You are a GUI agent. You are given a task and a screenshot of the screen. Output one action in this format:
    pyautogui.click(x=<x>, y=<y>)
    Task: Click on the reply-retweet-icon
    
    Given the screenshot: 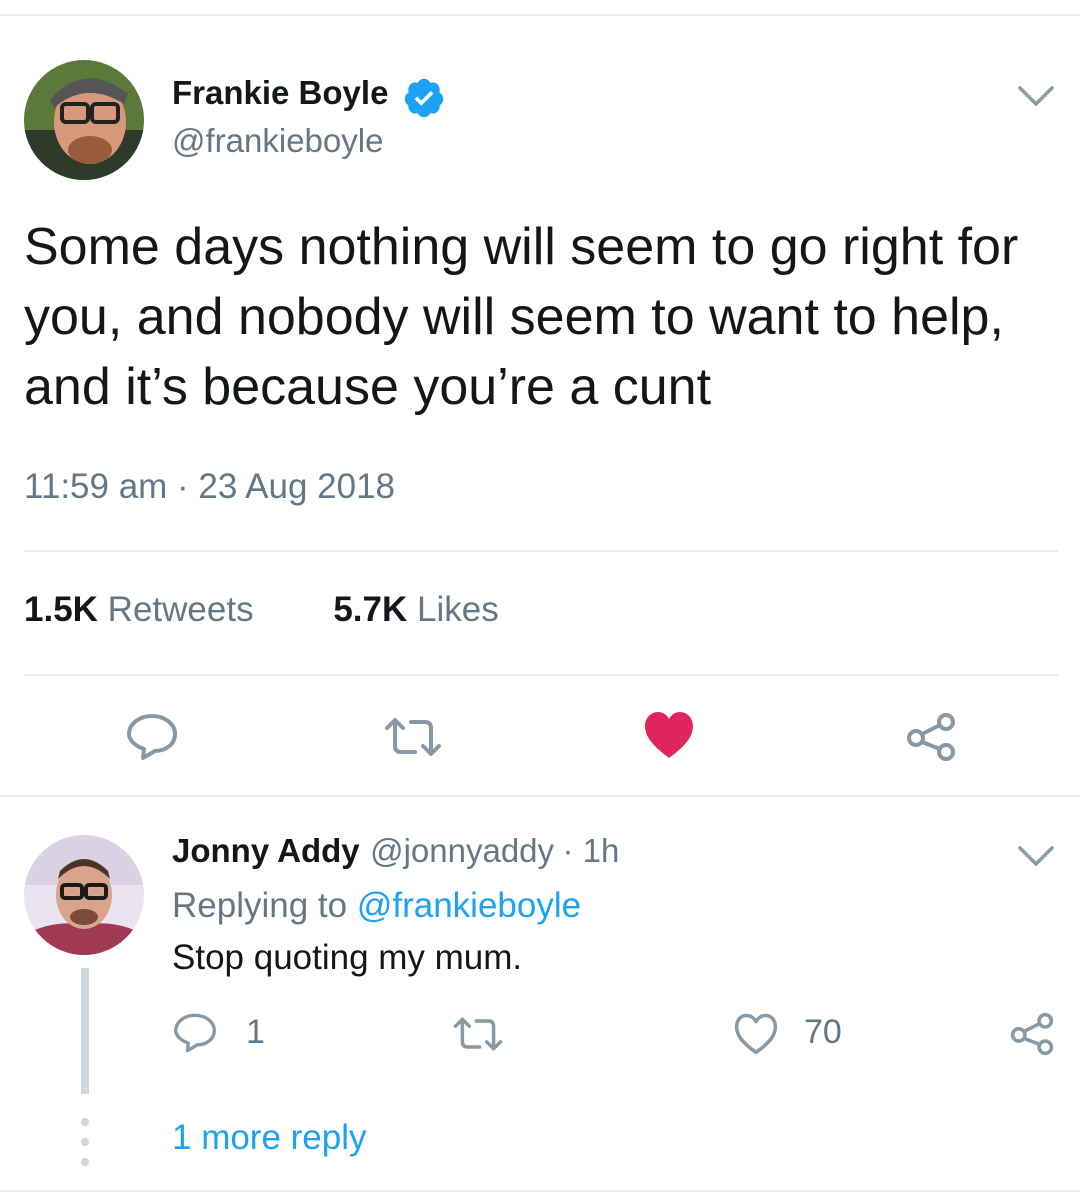 What is the action you would take?
    pyautogui.click(x=478, y=1034)
    